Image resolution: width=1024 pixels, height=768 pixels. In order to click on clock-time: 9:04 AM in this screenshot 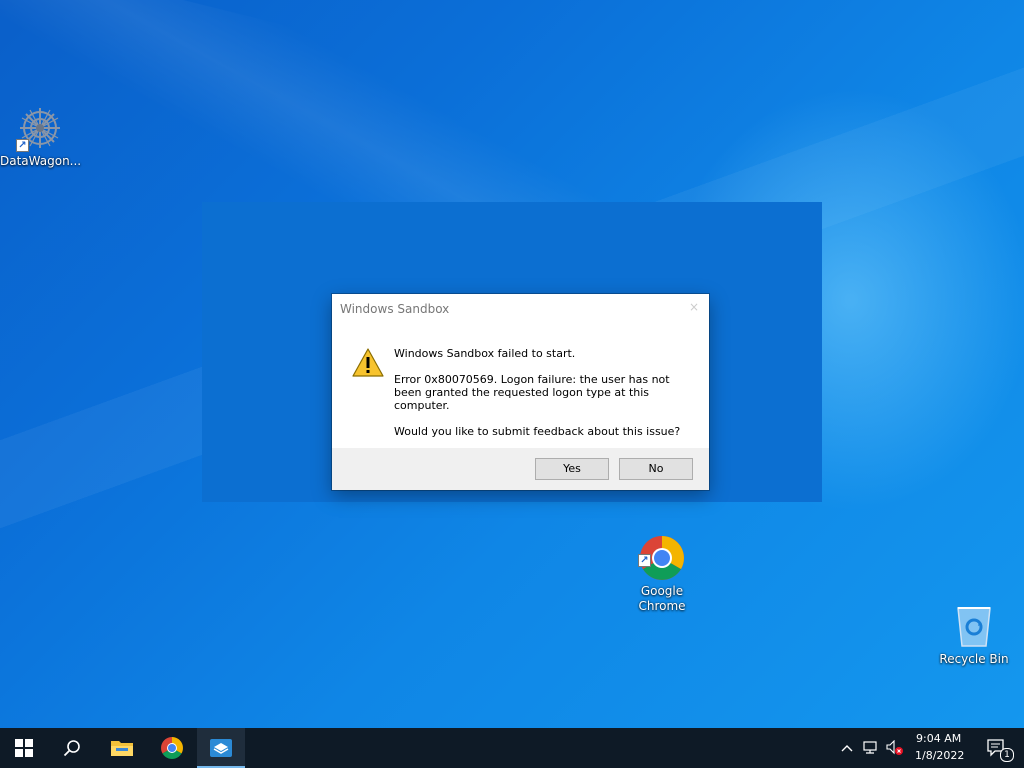, I will do `click(939, 738)`.